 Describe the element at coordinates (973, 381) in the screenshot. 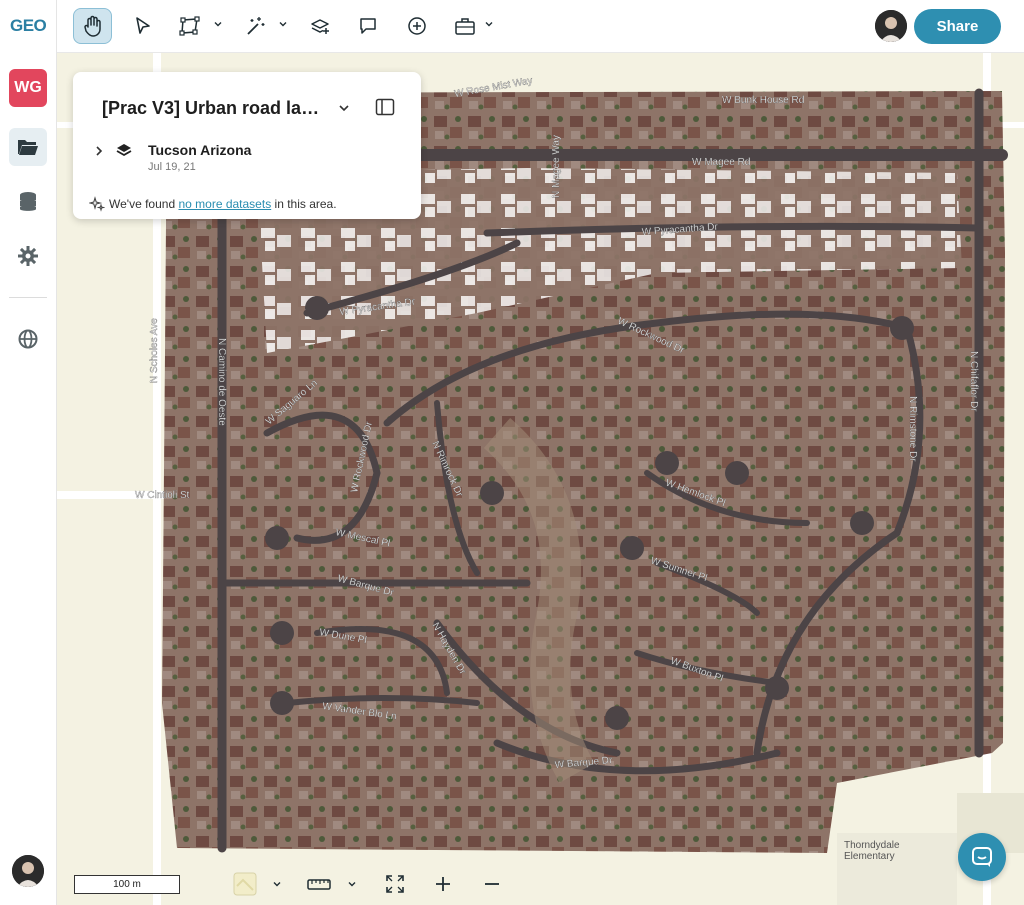

I see `road-label: N Chifaflor Dr` at that location.